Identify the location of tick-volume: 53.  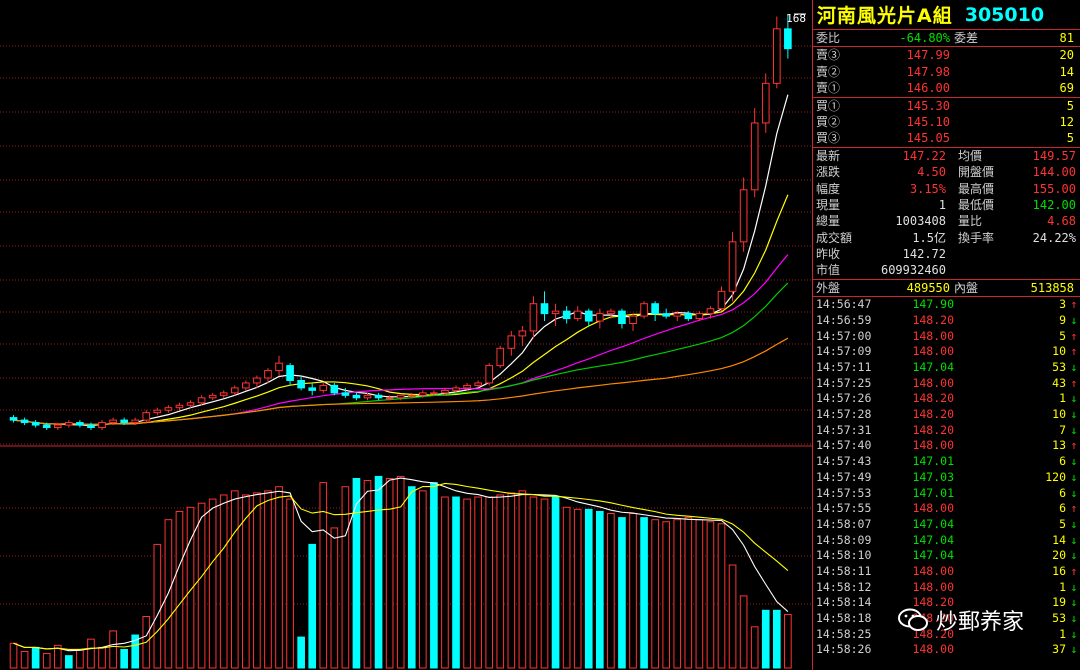
(1059, 367).